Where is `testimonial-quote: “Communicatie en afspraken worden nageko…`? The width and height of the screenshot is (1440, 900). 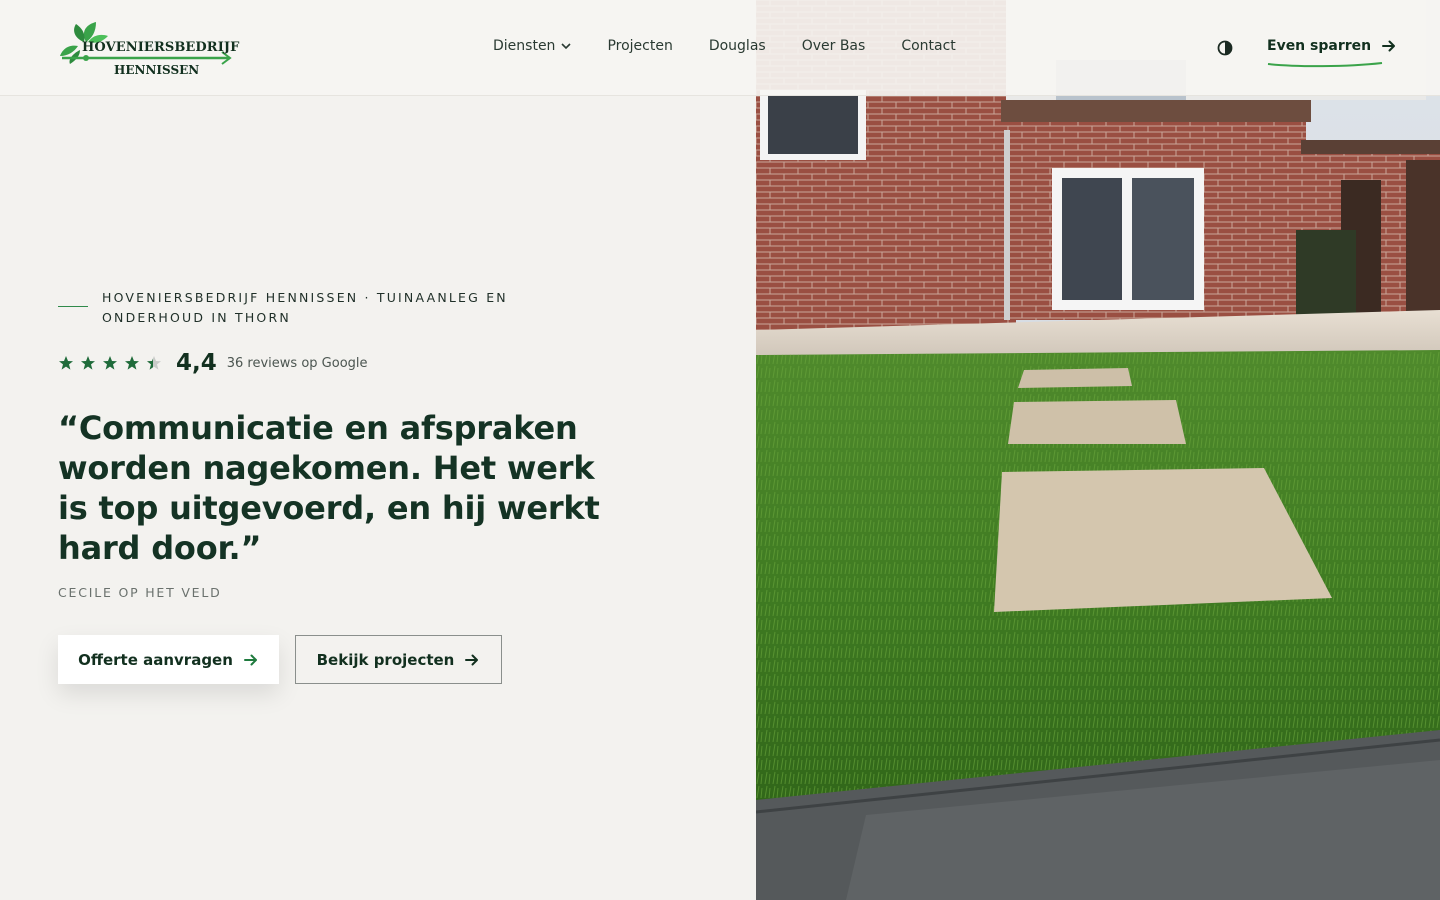
testimonial-quote: “Communicatie en afspraken worden nageko… is located at coordinates (329, 488).